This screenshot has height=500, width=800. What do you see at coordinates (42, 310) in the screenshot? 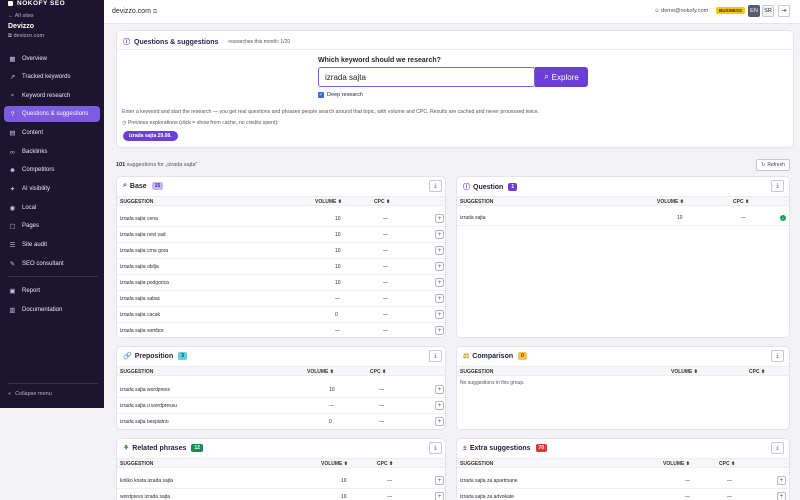
I see `sidebar-item-label: Documentation` at bounding box center [42, 310].